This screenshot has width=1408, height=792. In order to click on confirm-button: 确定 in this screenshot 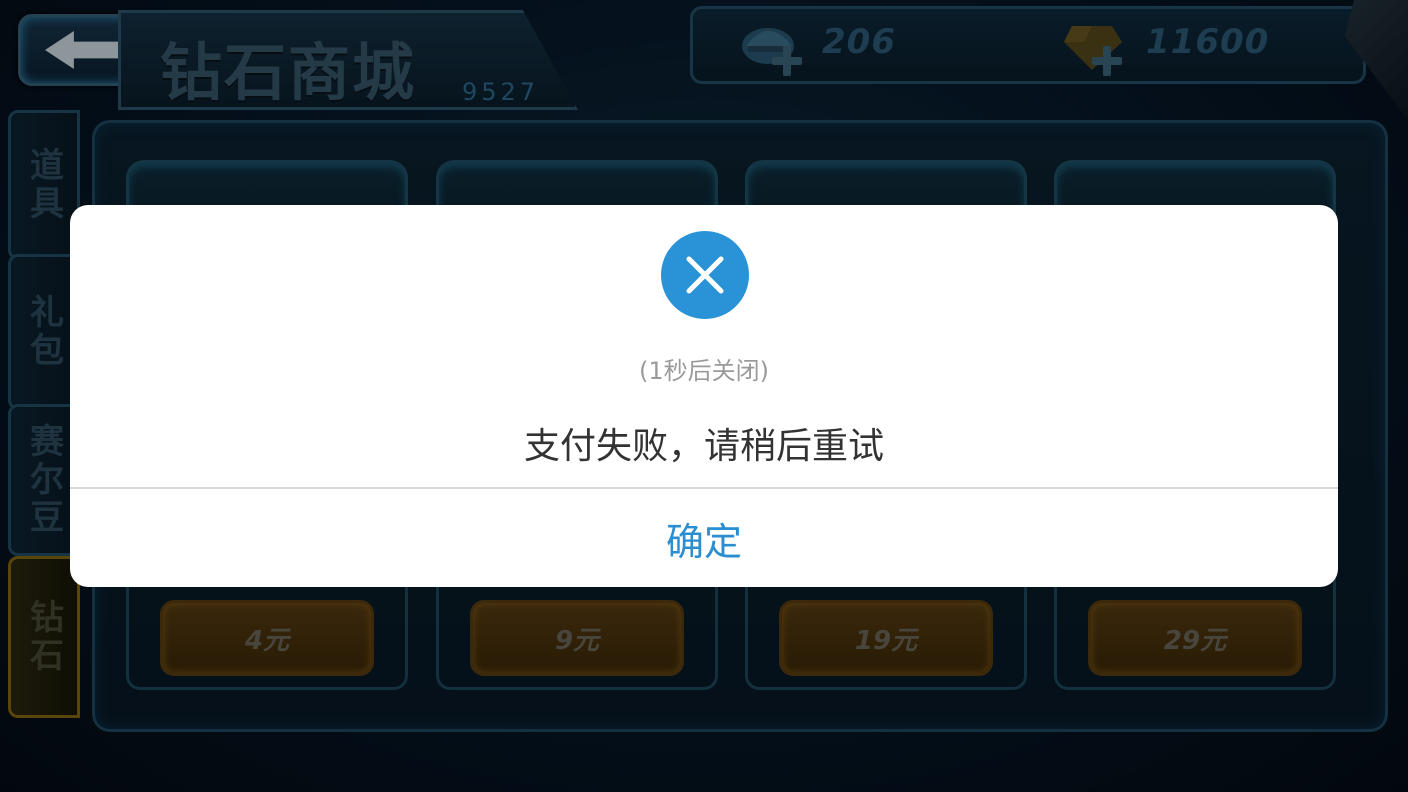, I will do `click(704, 538)`.